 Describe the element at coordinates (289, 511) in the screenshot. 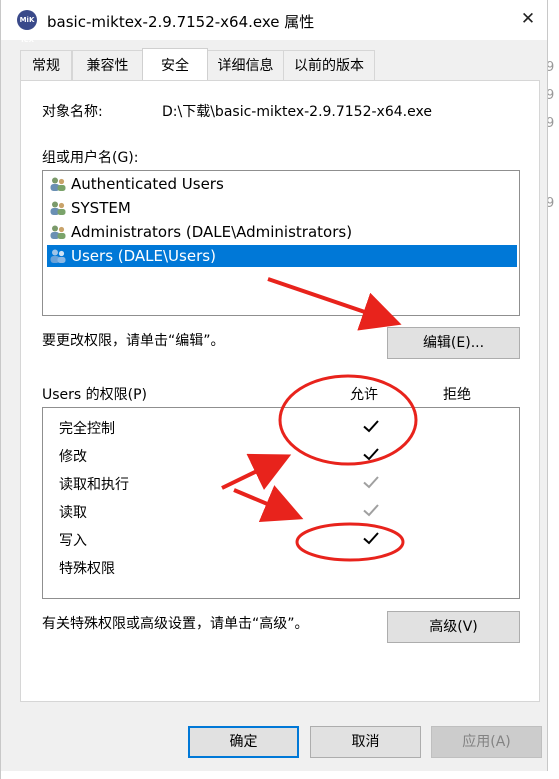

I see `table-row: 读取` at that location.